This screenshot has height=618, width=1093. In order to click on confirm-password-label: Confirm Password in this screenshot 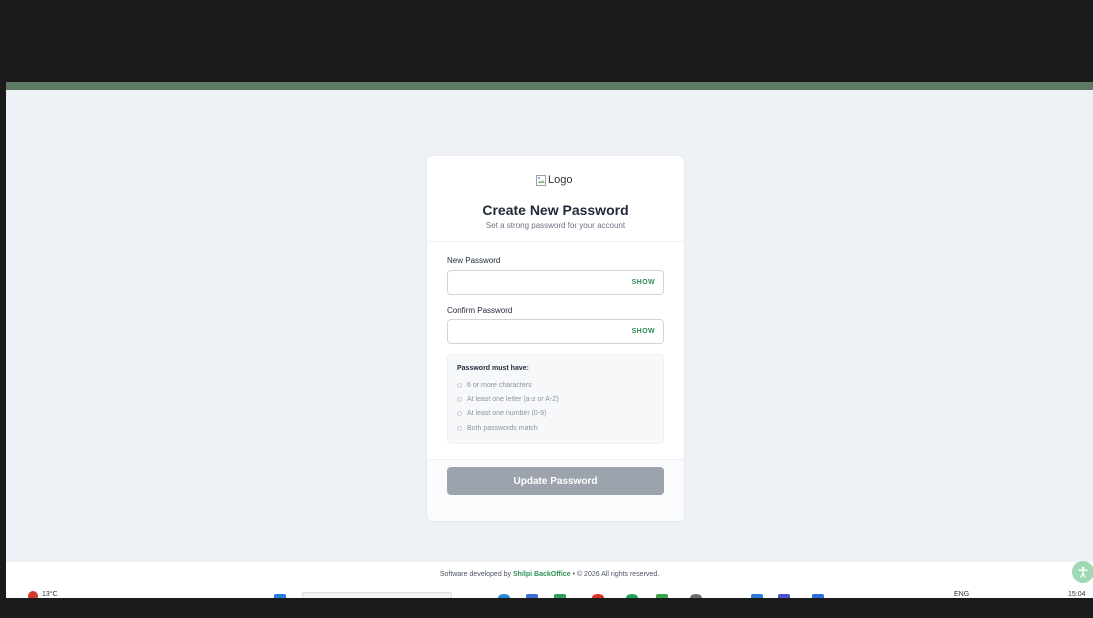, I will do `click(480, 310)`.